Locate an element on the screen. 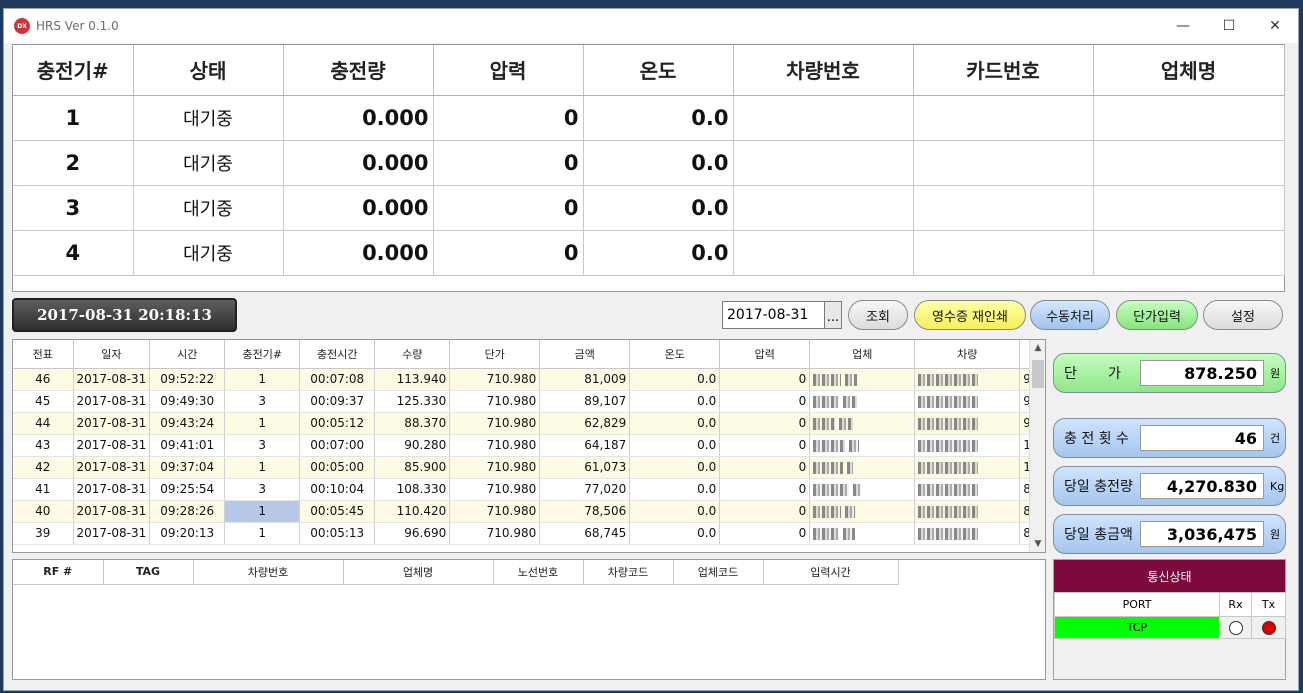 Image resolution: width=1303 pixels, height=693 pixels. col-header-unit-price: 단가 is located at coordinates (495, 354).